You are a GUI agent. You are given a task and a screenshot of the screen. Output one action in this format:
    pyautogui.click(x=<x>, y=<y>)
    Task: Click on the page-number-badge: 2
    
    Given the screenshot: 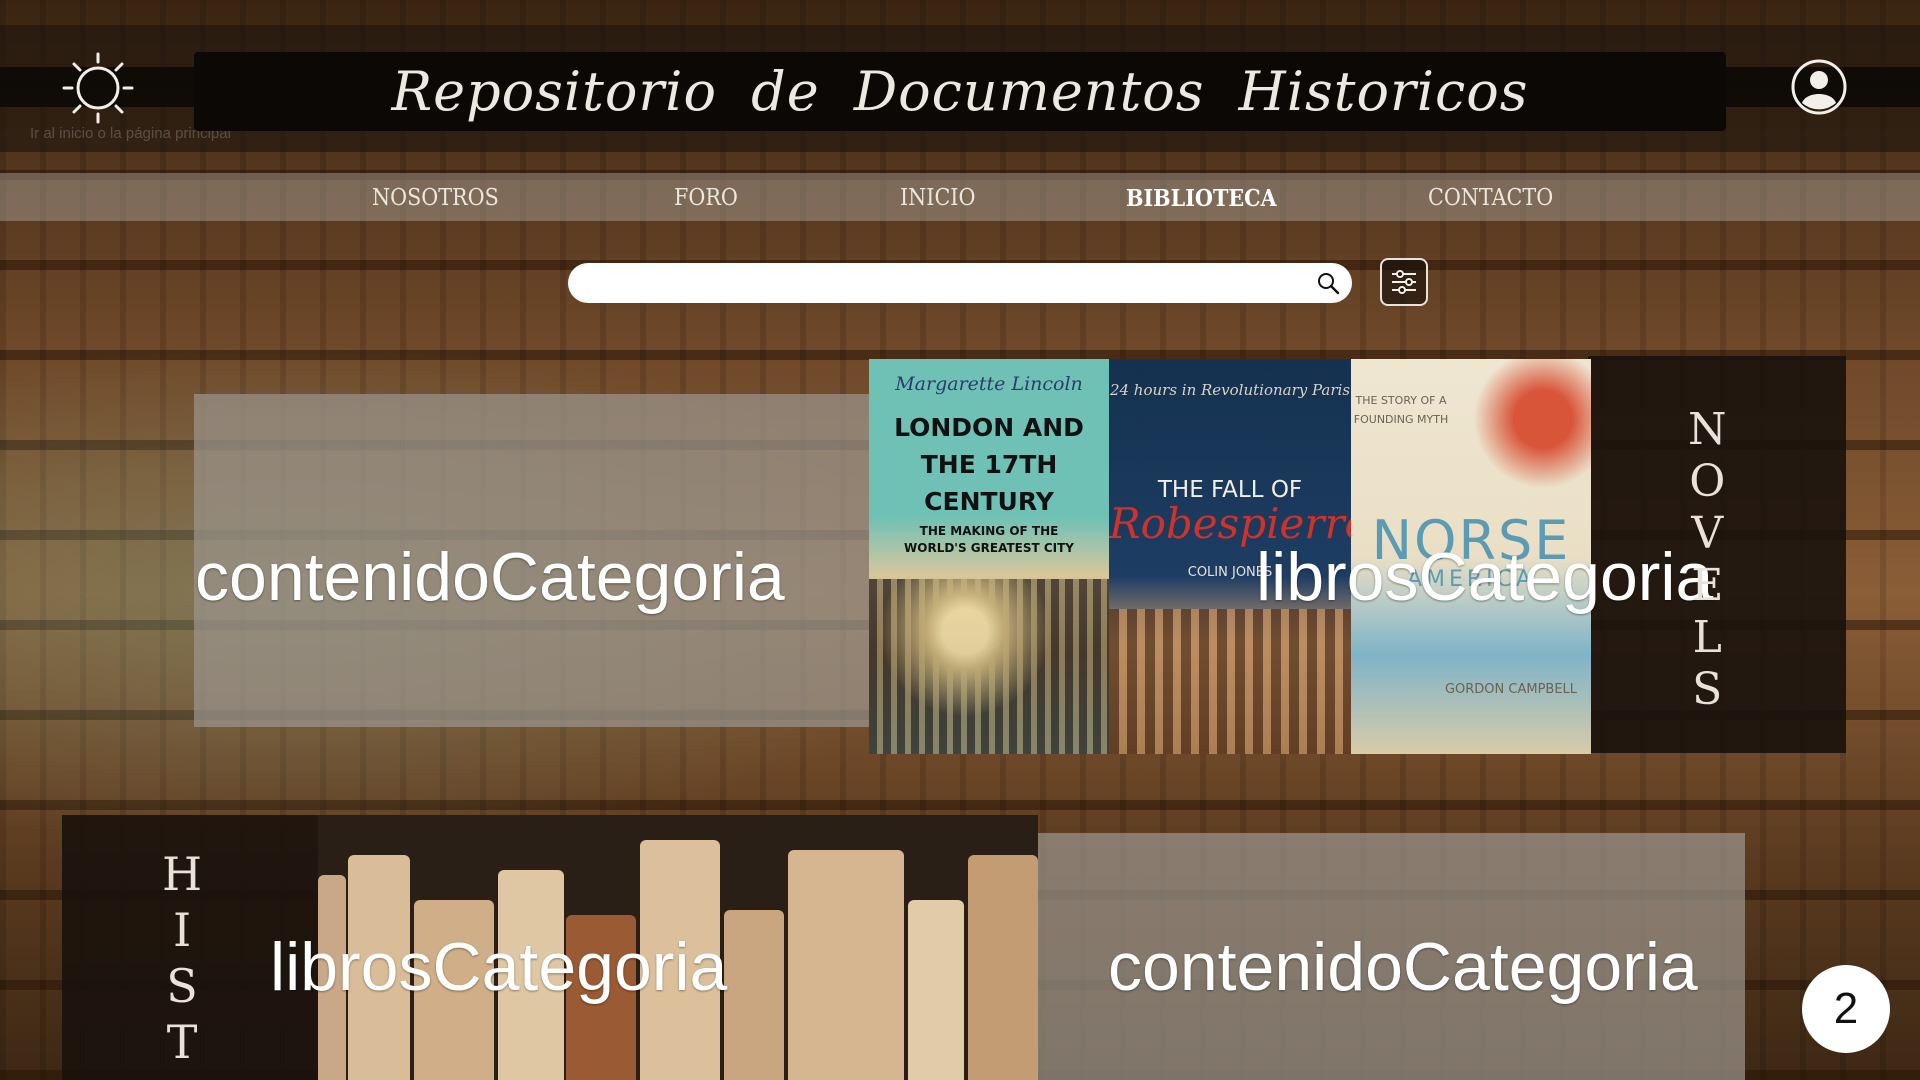 What is the action you would take?
    pyautogui.click(x=1846, y=1009)
    